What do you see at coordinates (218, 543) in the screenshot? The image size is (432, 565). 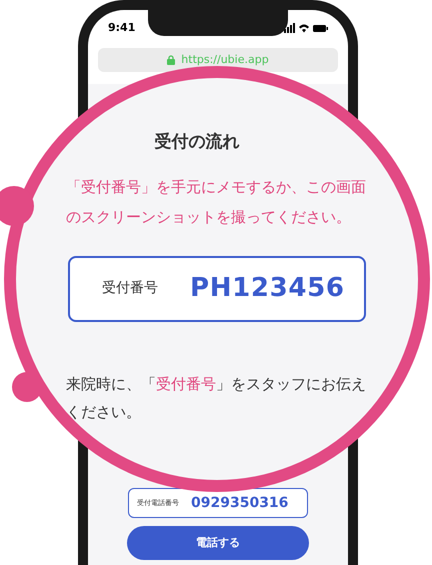 I see `call-button: 電話する` at bounding box center [218, 543].